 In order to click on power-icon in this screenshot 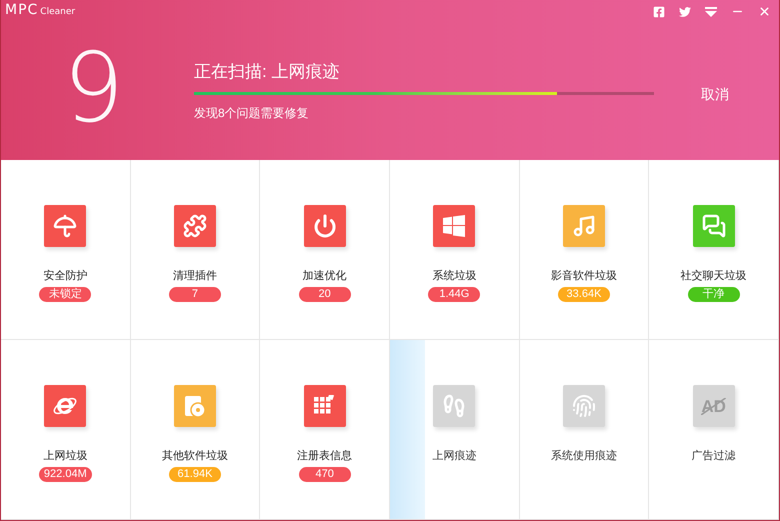, I will do `click(324, 226)`.